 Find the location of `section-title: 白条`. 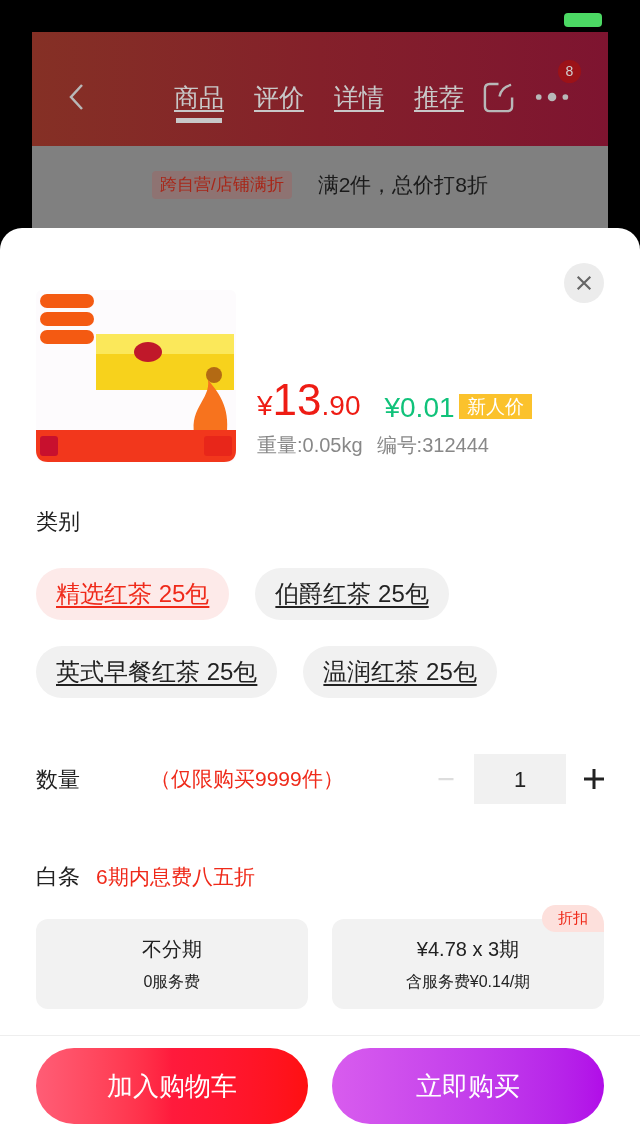

section-title: 白条 is located at coordinates (58, 877).